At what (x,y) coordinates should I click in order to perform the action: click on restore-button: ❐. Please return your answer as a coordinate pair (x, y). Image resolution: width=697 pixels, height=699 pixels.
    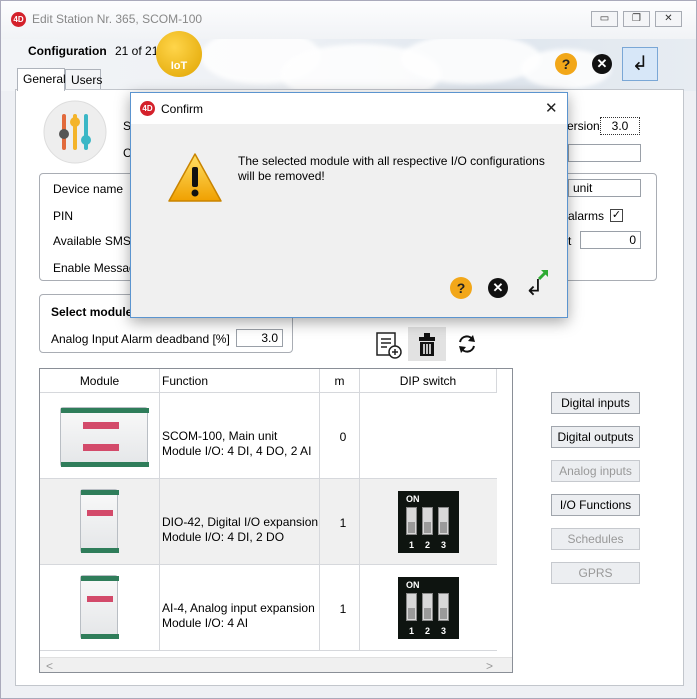
    Looking at the image, I should click on (636, 19).